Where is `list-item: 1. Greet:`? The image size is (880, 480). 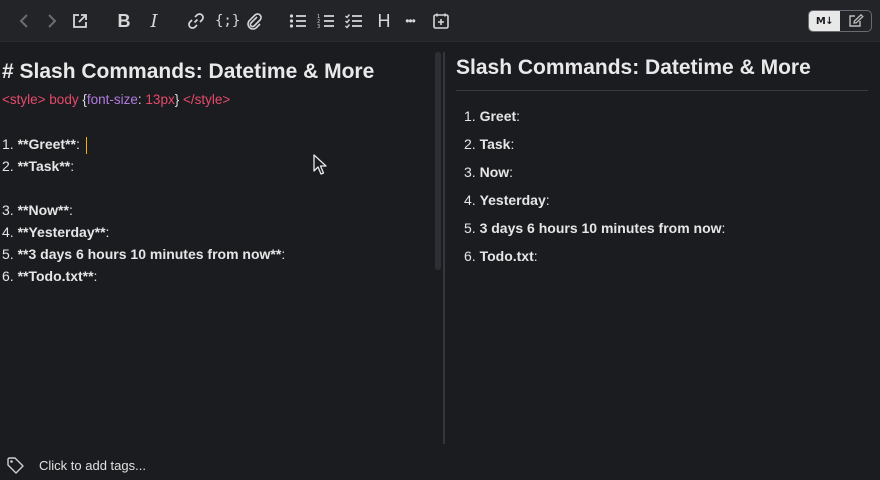 list-item: 1. Greet: is located at coordinates (492, 116).